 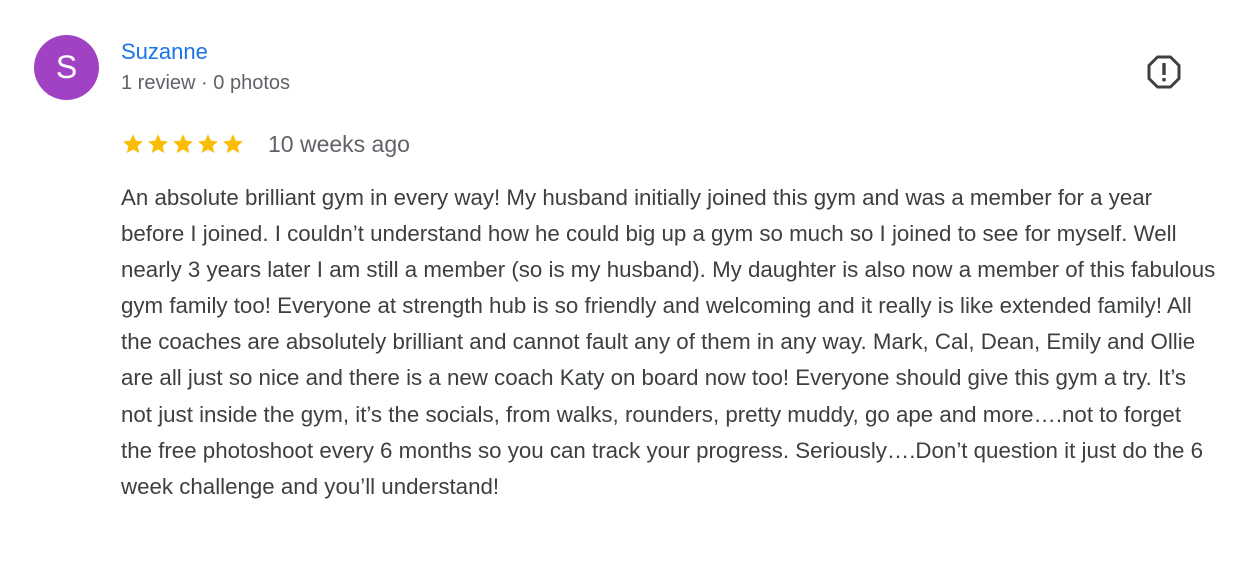 I want to click on report-icon, so click(x=1164, y=72).